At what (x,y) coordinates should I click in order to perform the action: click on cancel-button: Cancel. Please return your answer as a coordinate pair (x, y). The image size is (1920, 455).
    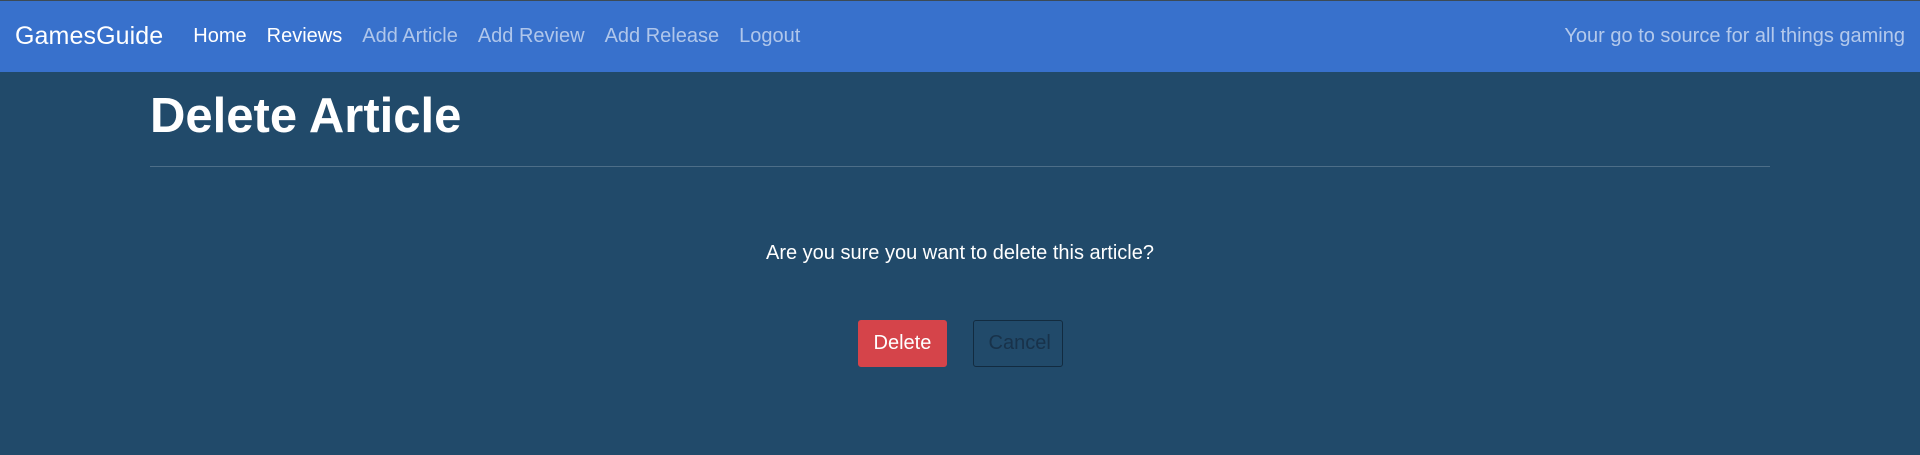
    Looking at the image, I should click on (1017, 343).